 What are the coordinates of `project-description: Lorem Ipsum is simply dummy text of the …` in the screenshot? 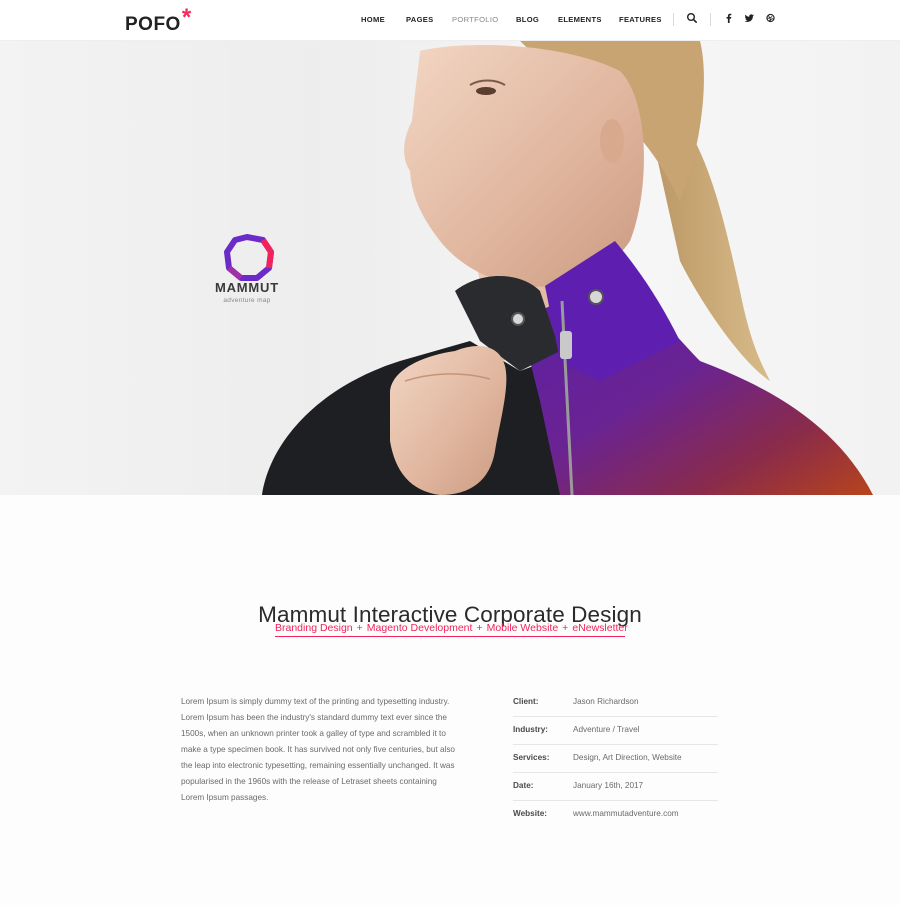 It's located at (318, 749).